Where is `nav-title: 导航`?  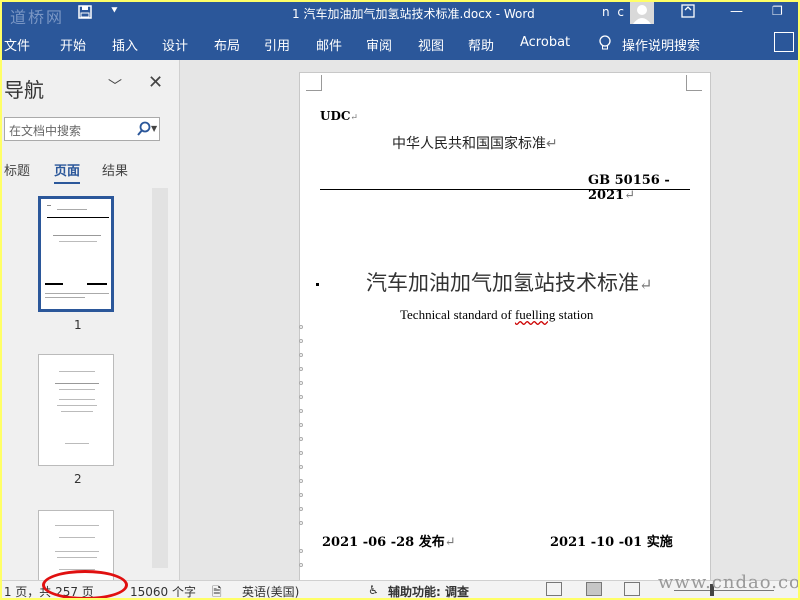
nav-title: 导航 is located at coordinates (24, 90).